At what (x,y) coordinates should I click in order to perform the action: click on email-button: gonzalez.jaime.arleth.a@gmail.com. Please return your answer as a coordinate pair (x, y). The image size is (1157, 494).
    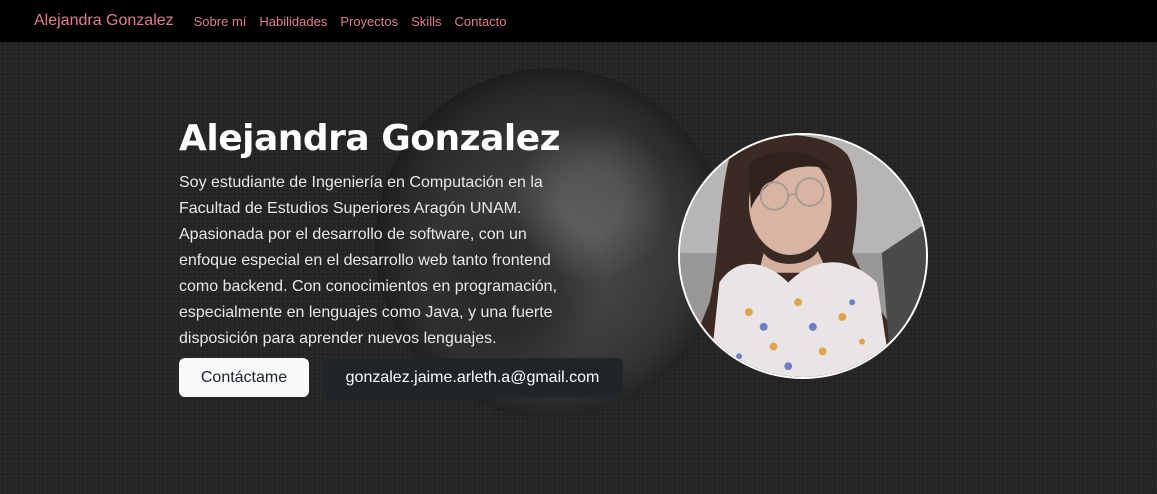
    Looking at the image, I should click on (472, 377).